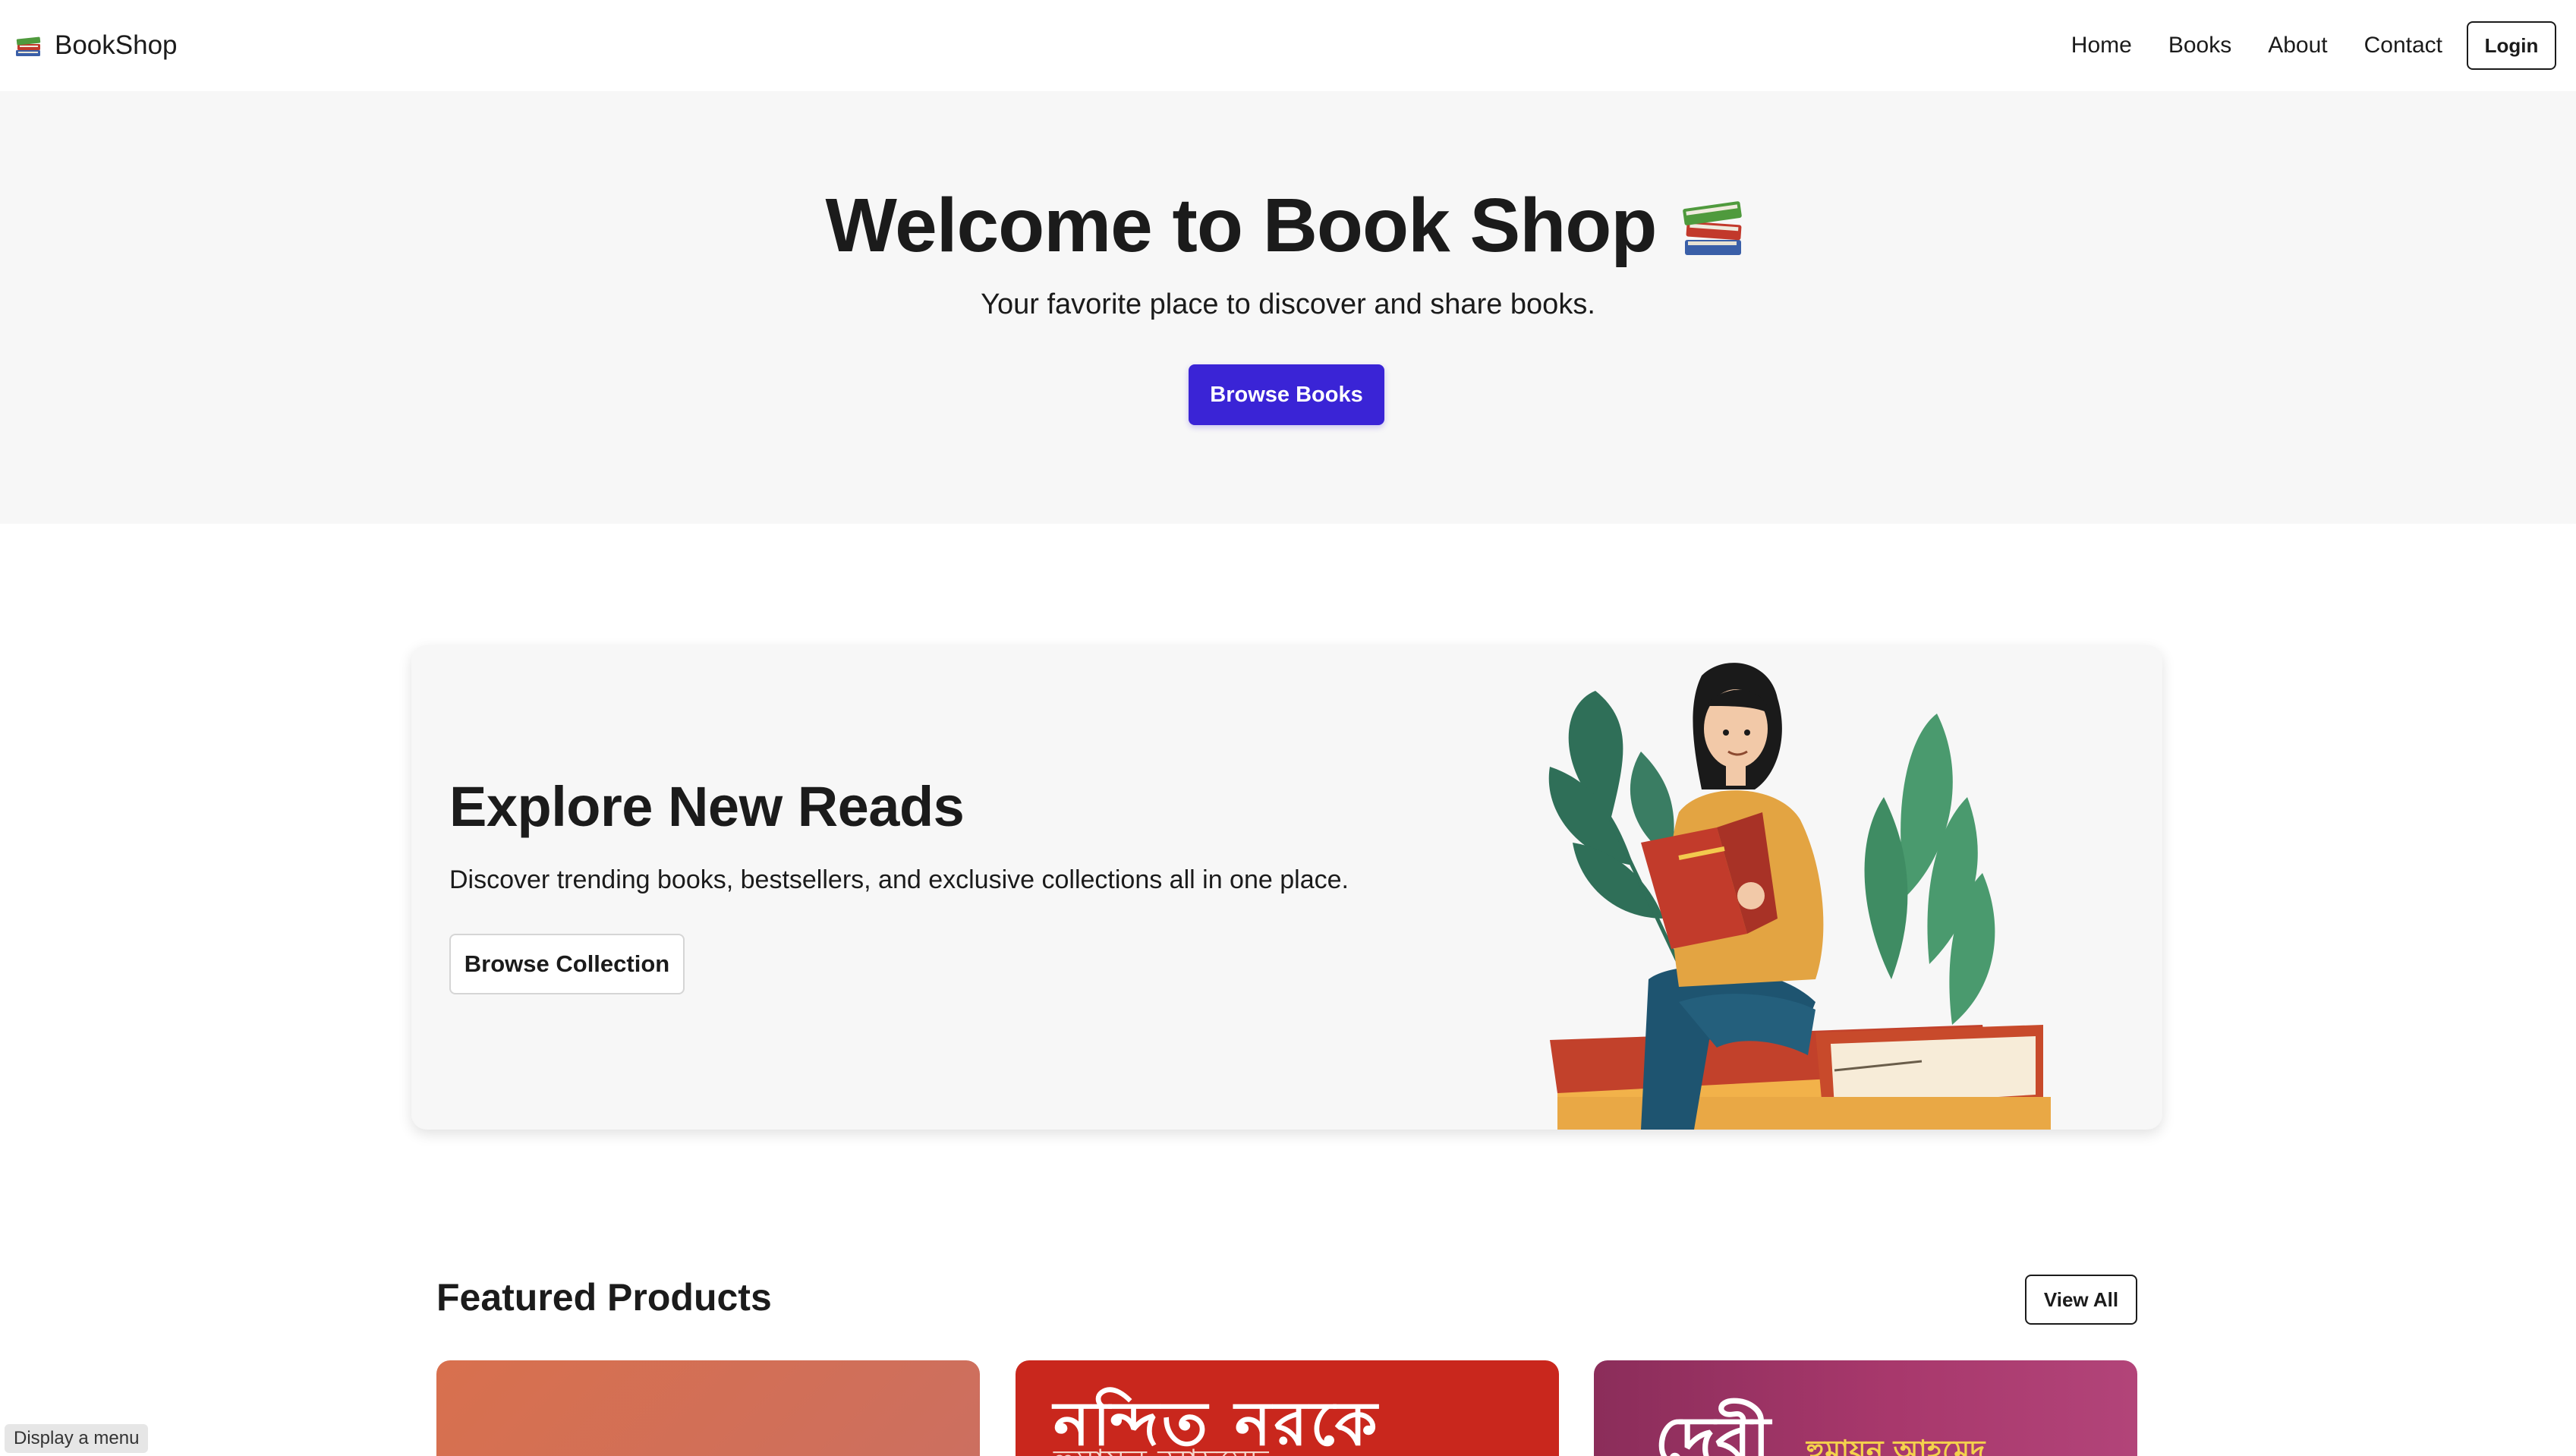 The image size is (2576, 1456). I want to click on main-nav: Home Books About Contact Login, so click(2313, 45).